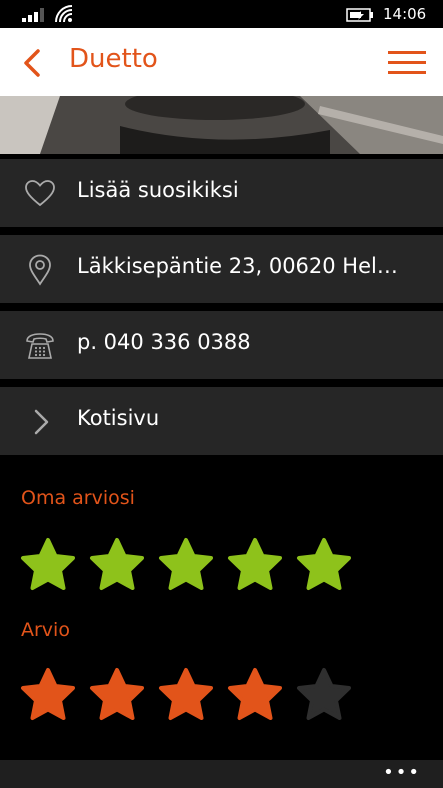 Image resolution: width=443 pixels, height=788 pixels. Describe the element at coordinates (402, 772) in the screenshot. I see `more-options-button: •••` at that location.